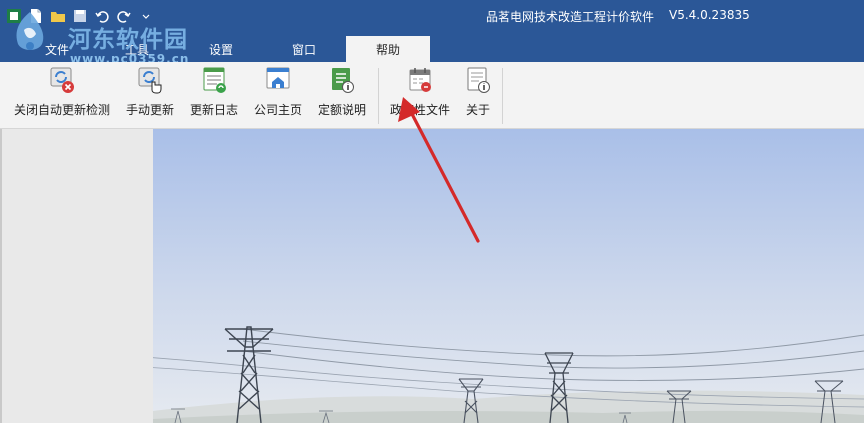  I want to click on manual-update-icon, so click(150, 80).